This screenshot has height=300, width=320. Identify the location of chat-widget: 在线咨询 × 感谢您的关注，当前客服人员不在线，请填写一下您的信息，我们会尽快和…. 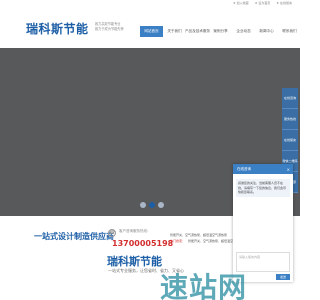
(263, 223).